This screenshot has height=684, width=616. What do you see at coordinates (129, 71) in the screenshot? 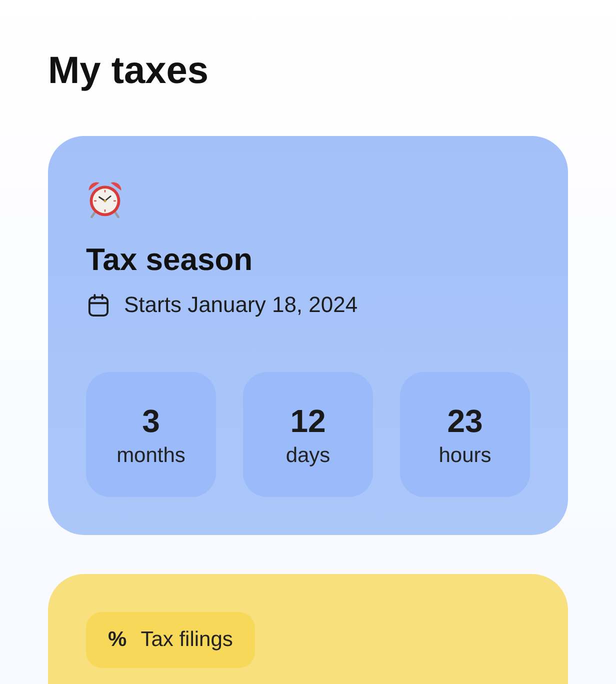
I see `page-title: My taxes` at bounding box center [129, 71].